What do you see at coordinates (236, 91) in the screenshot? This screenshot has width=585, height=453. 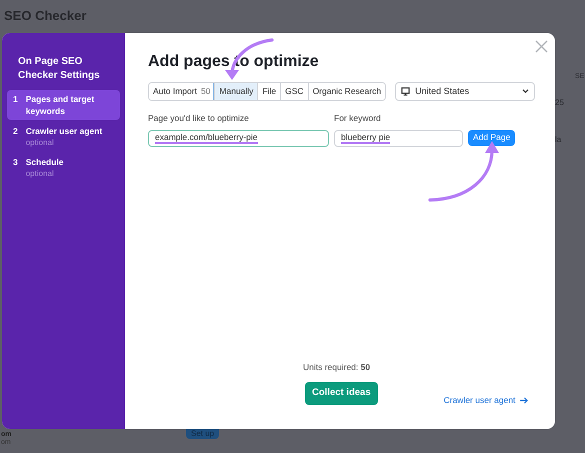 I see `tab: Manually` at bounding box center [236, 91].